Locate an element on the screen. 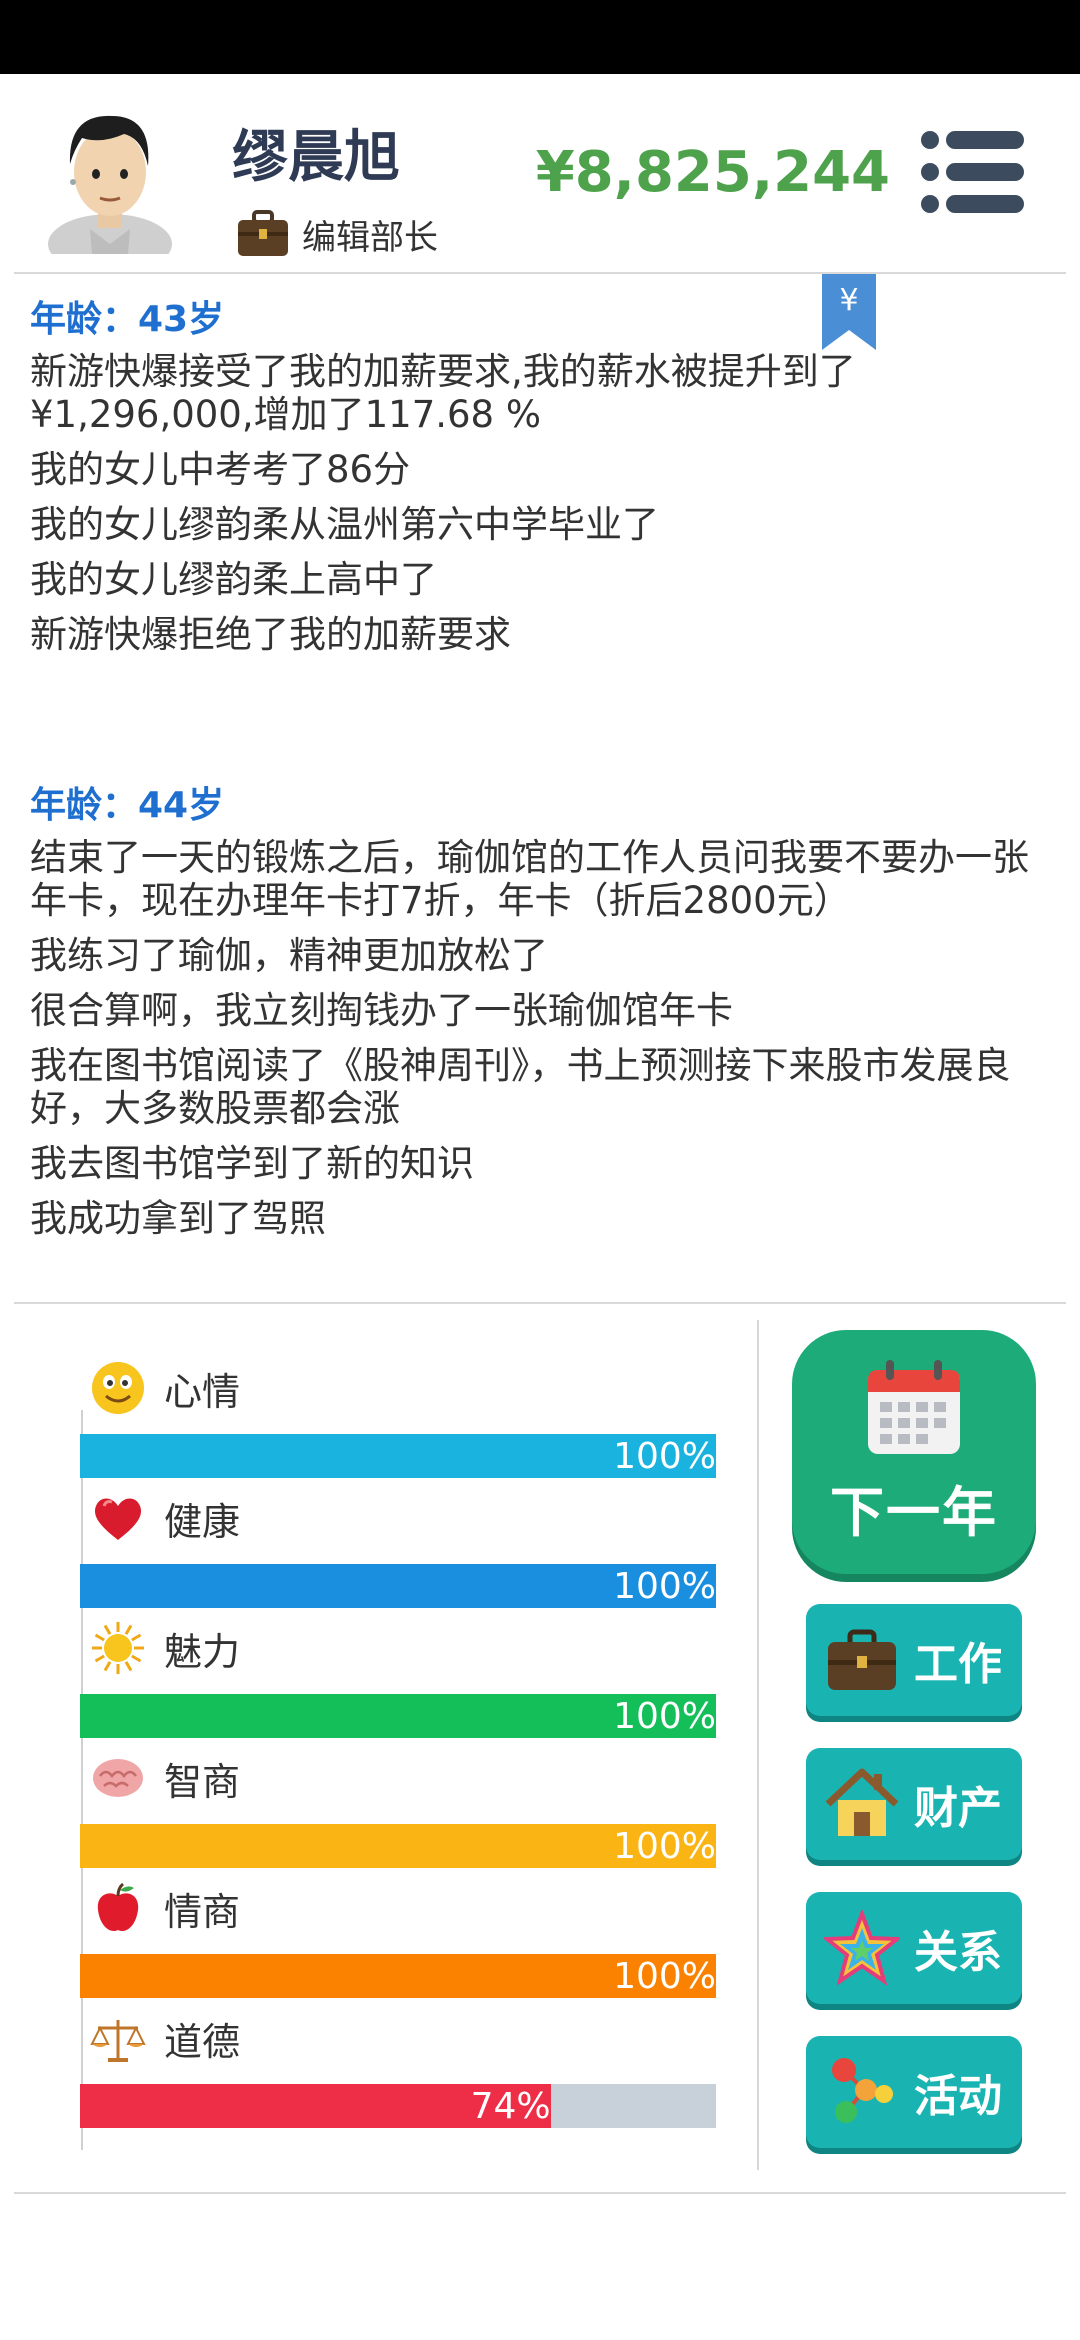  header-divider is located at coordinates (540, 273).